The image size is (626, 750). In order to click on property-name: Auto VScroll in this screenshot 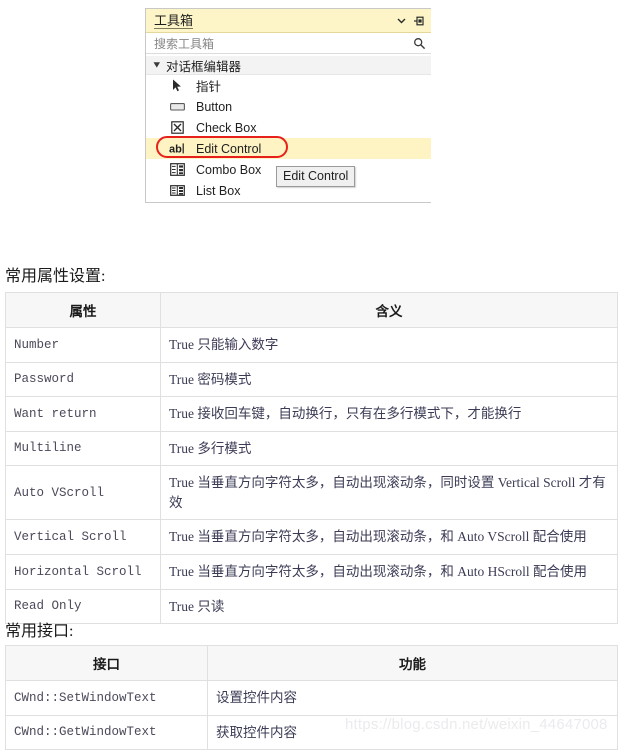, I will do `click(83, 493)`.